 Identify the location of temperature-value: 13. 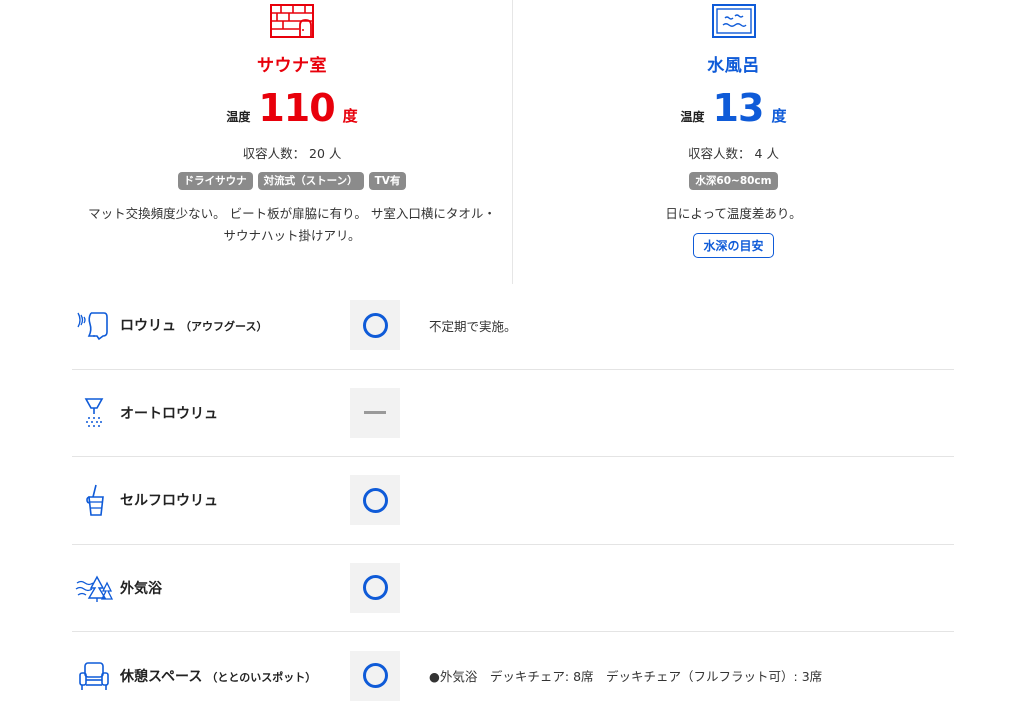
(738, 108).